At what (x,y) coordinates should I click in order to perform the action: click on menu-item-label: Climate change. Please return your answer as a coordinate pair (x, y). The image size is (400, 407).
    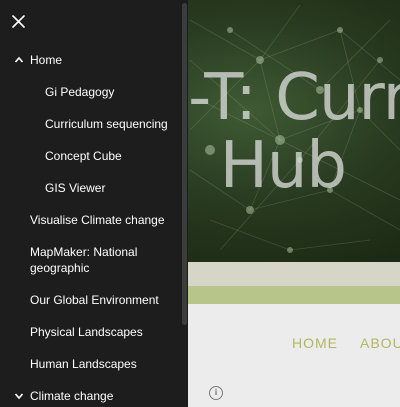
    Looking at the image, I should click on (72, 396).